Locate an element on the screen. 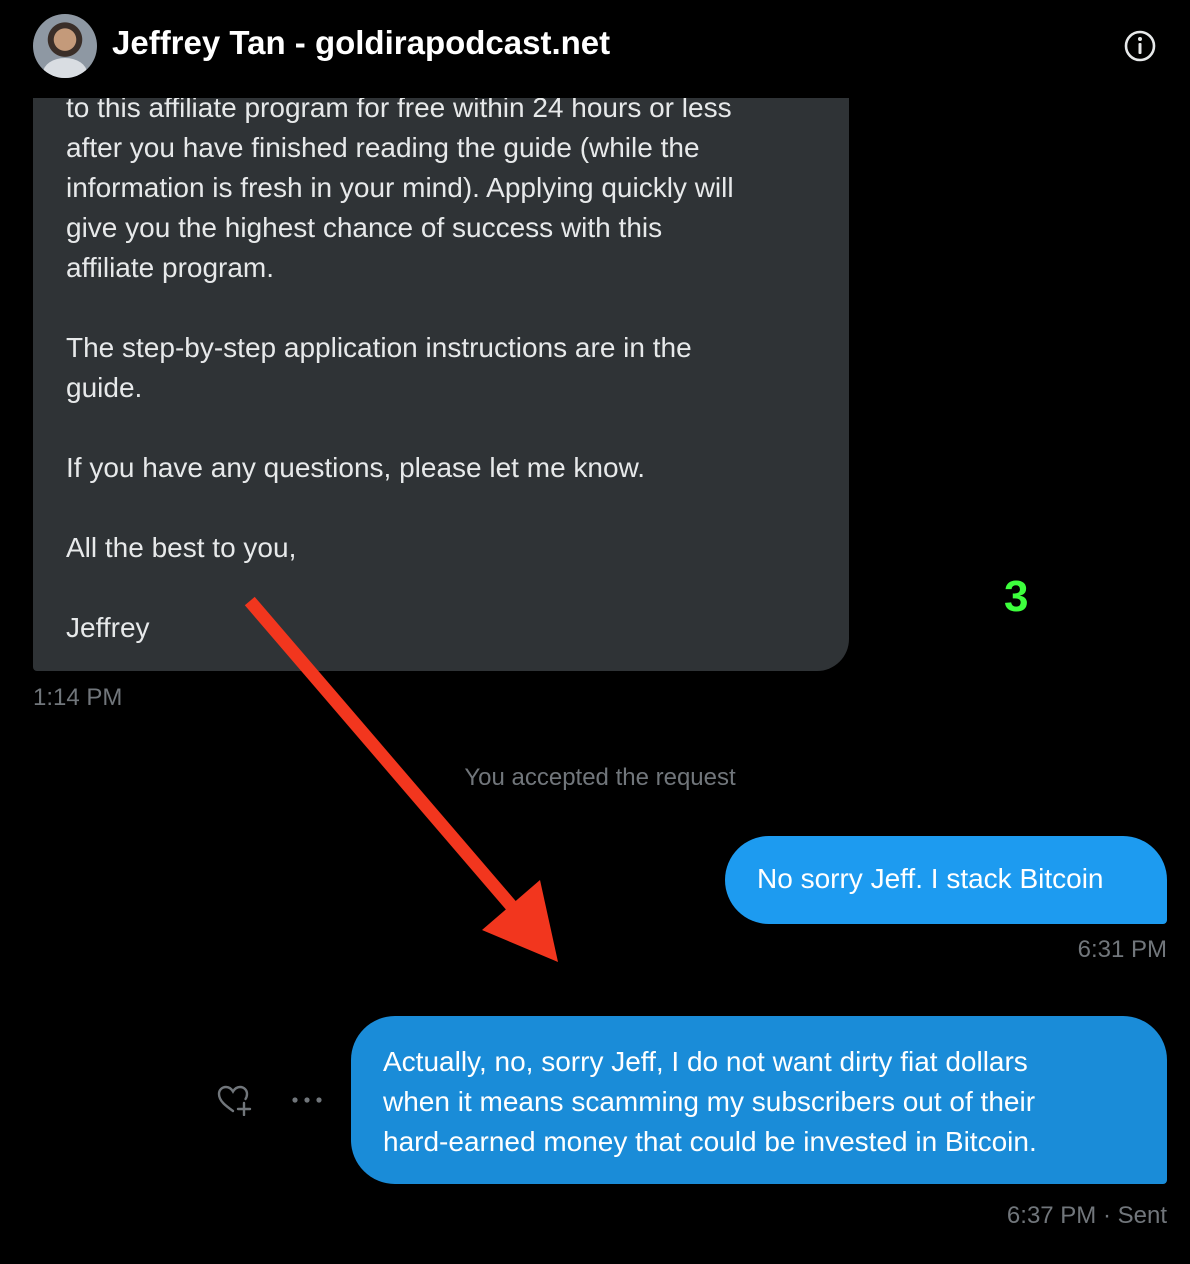 This screenshot has height=1264, width=1190. heart-plus-icon is located at coordinates (234, 1100).